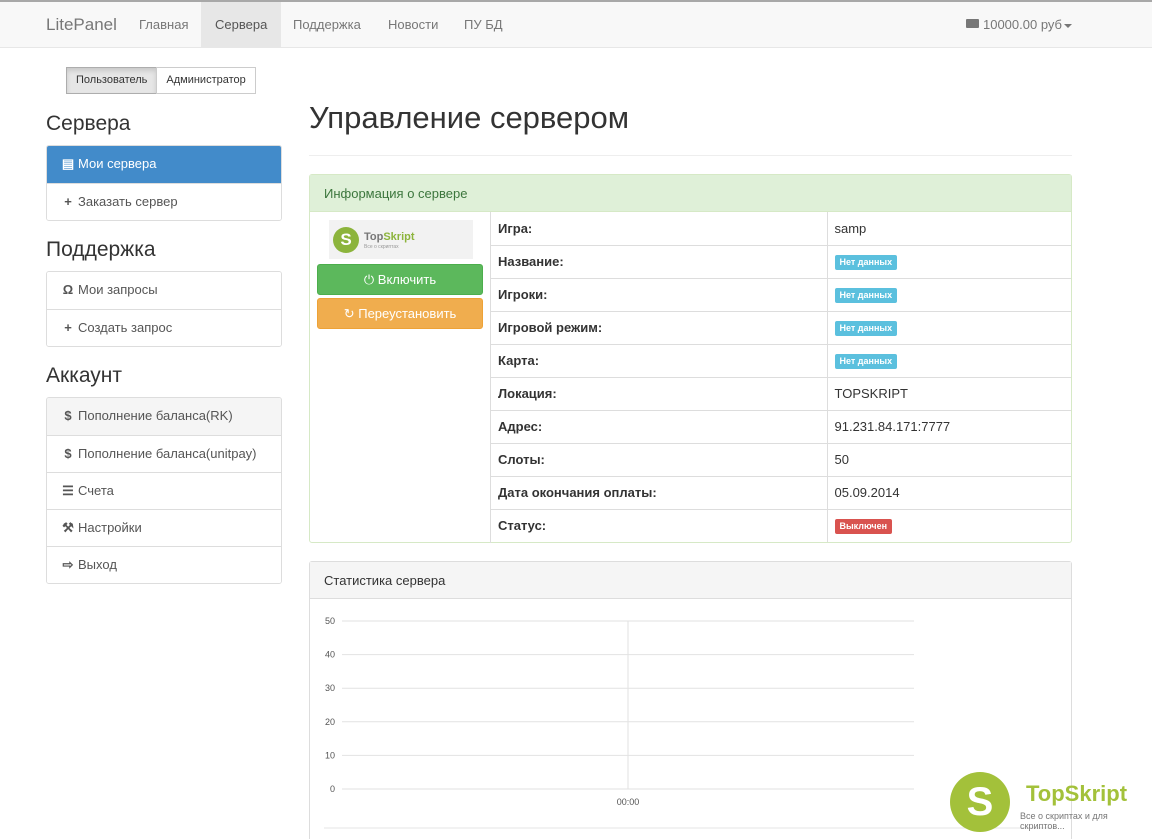 The width and height of the screenshot is (1152, 839). I want to click on sidebar-item-order-server: + Заказать сервер, so click(164, 201).